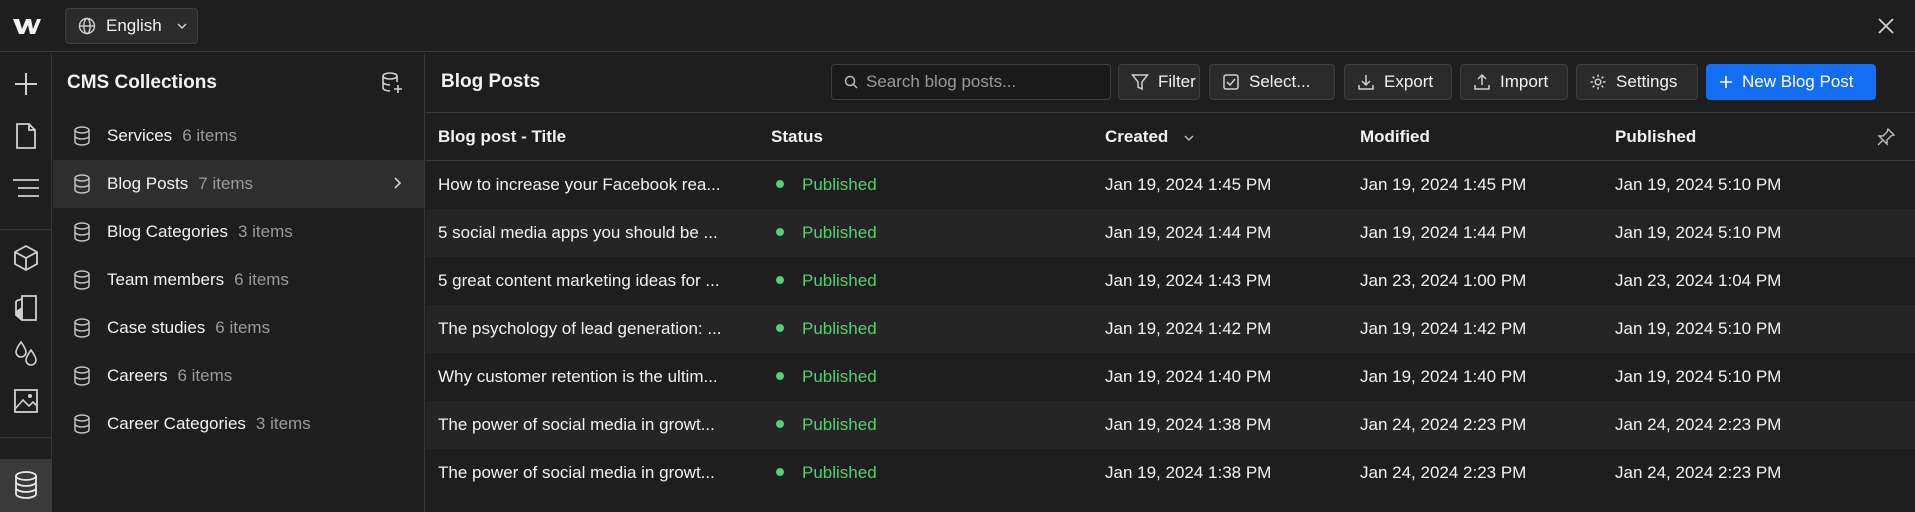  I want to click on collection-item-blog-posts: Blog Posts 7 items, so click(238, 184).